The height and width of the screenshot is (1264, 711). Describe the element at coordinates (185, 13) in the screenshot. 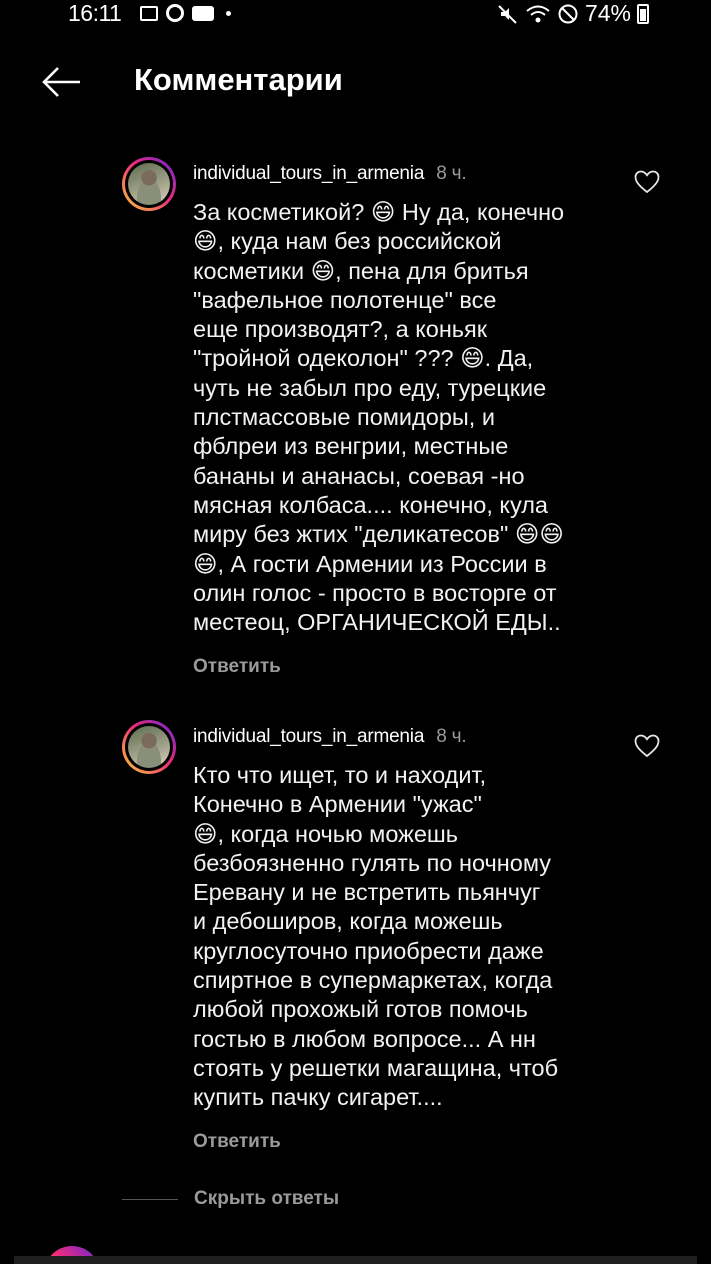

I see `notification-icons` at that location.